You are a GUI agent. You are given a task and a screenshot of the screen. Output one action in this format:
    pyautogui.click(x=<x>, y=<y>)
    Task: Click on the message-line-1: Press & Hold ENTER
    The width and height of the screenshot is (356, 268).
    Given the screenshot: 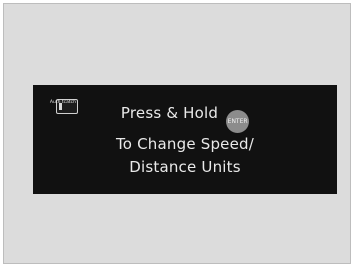 What is the action you would take?
    pyautogui.click(x=185, y=117)
    